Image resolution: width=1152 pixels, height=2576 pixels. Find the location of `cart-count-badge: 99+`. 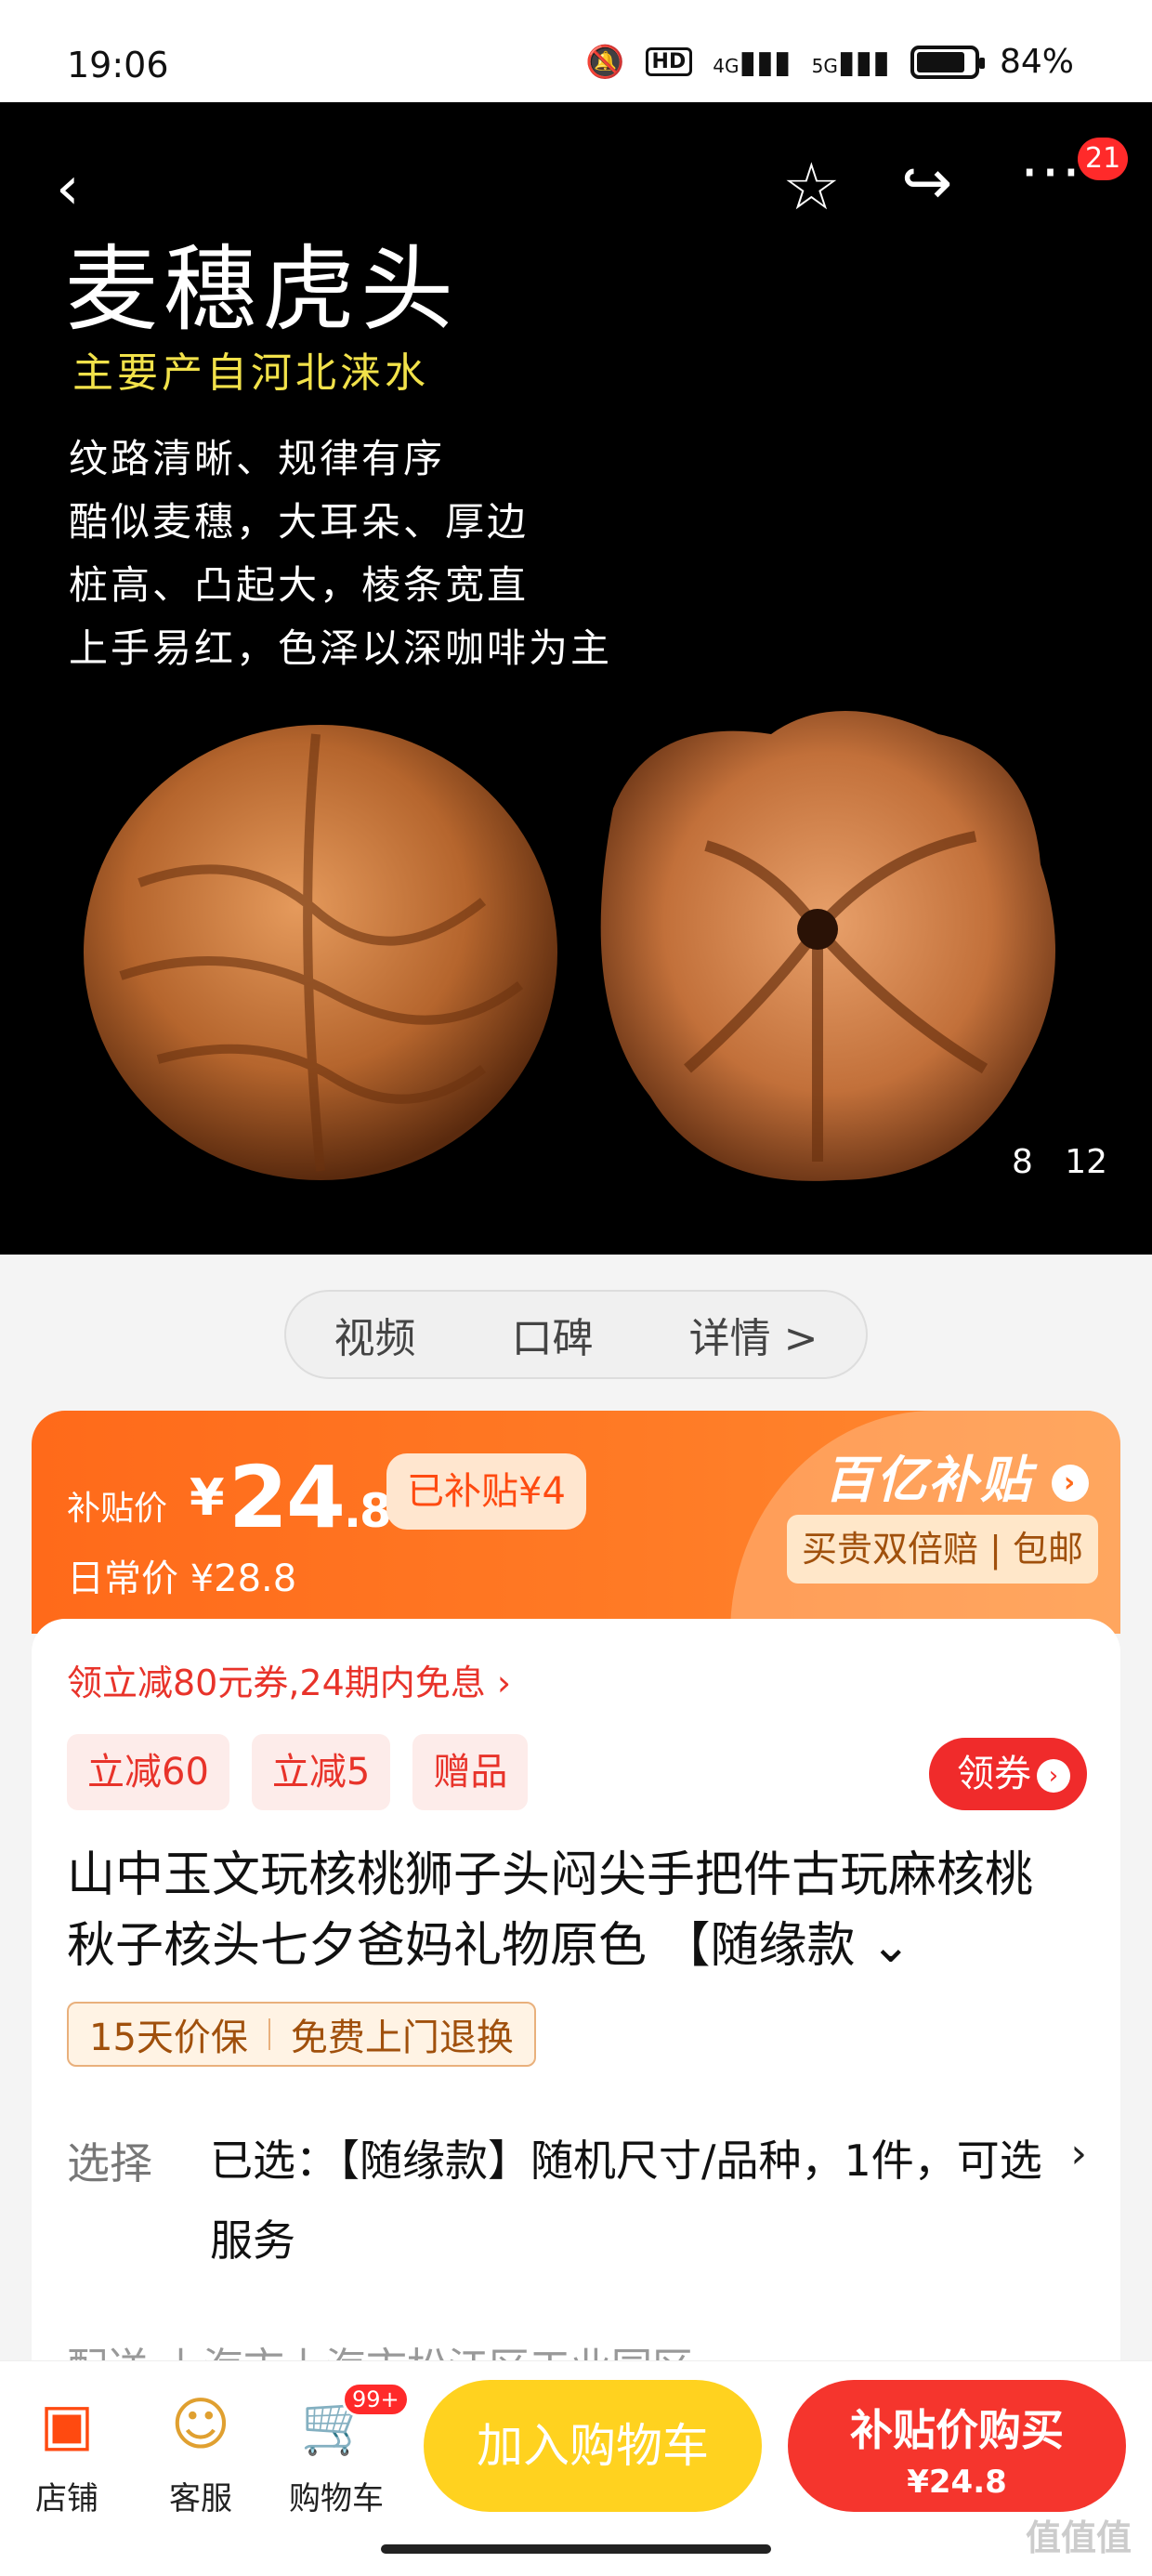

cart-count-badge: 99+ is located at coordinates (376, 2399).